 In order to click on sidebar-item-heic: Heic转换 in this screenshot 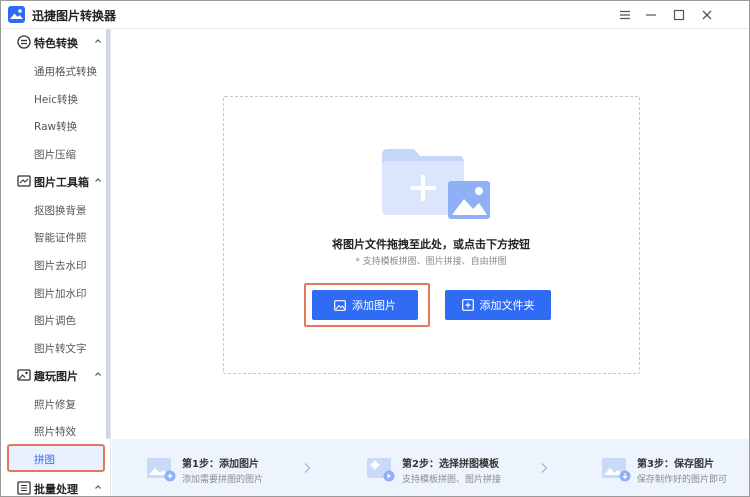, I will do `click(56, 99)`.